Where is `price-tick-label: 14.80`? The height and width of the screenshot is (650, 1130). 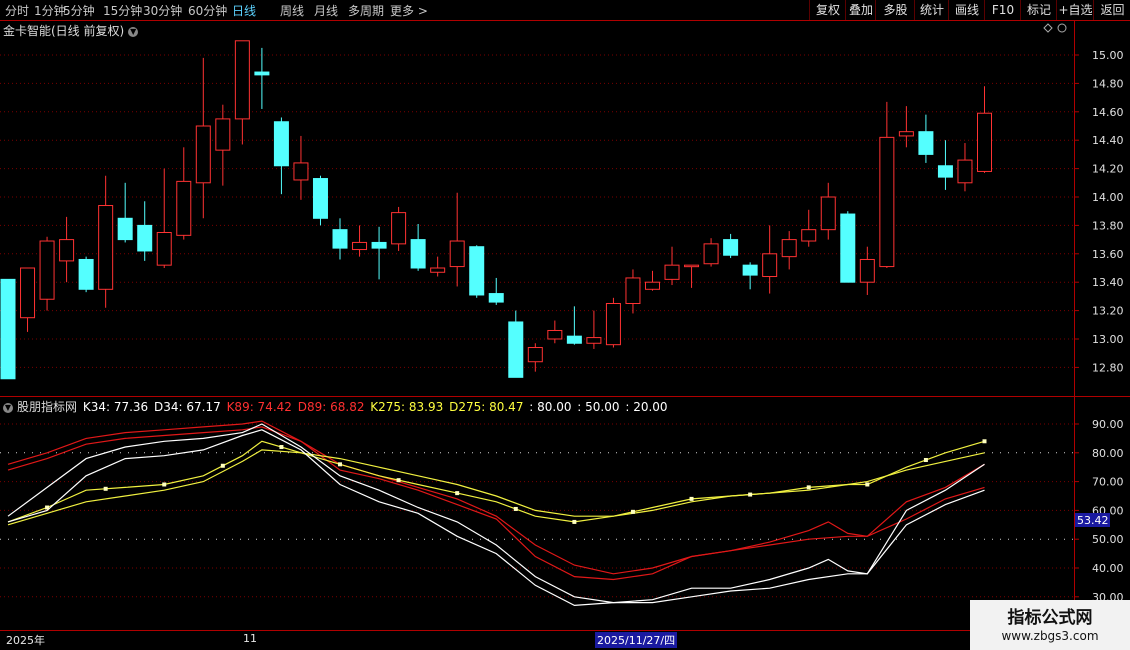
price-tick-label: 14.80 is located at coordinates (1108, 83).